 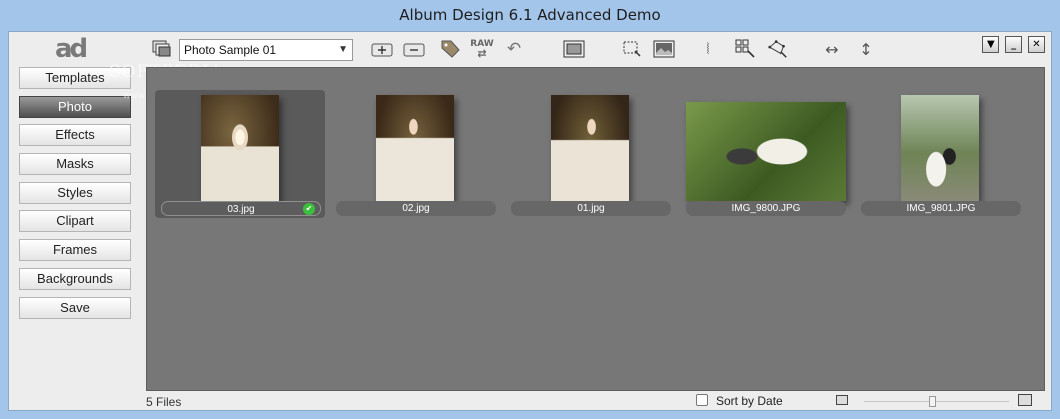 I want to click on photo-thumbnail: 02.jpg, so click(x=415, y=154).